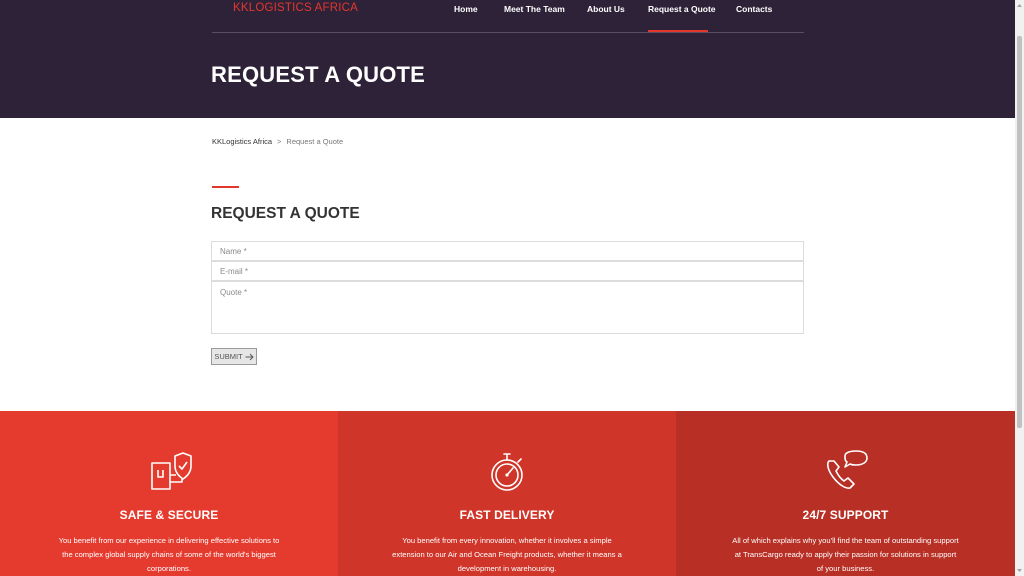 This screenshot has height=576, width=1024. Describe the element at coordinates (1019, 570) in the screenshot. I see `scroll-down-icon` at that location.